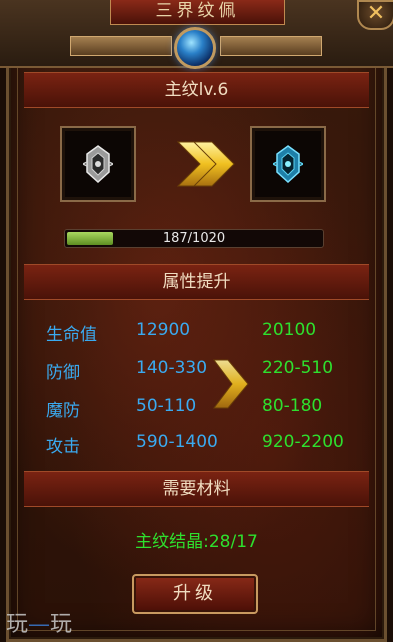 The image size is (393, 642). Describe the element at coordinates (71, 335) in the screenshot. I see `stat-name: 生命值` at that location.